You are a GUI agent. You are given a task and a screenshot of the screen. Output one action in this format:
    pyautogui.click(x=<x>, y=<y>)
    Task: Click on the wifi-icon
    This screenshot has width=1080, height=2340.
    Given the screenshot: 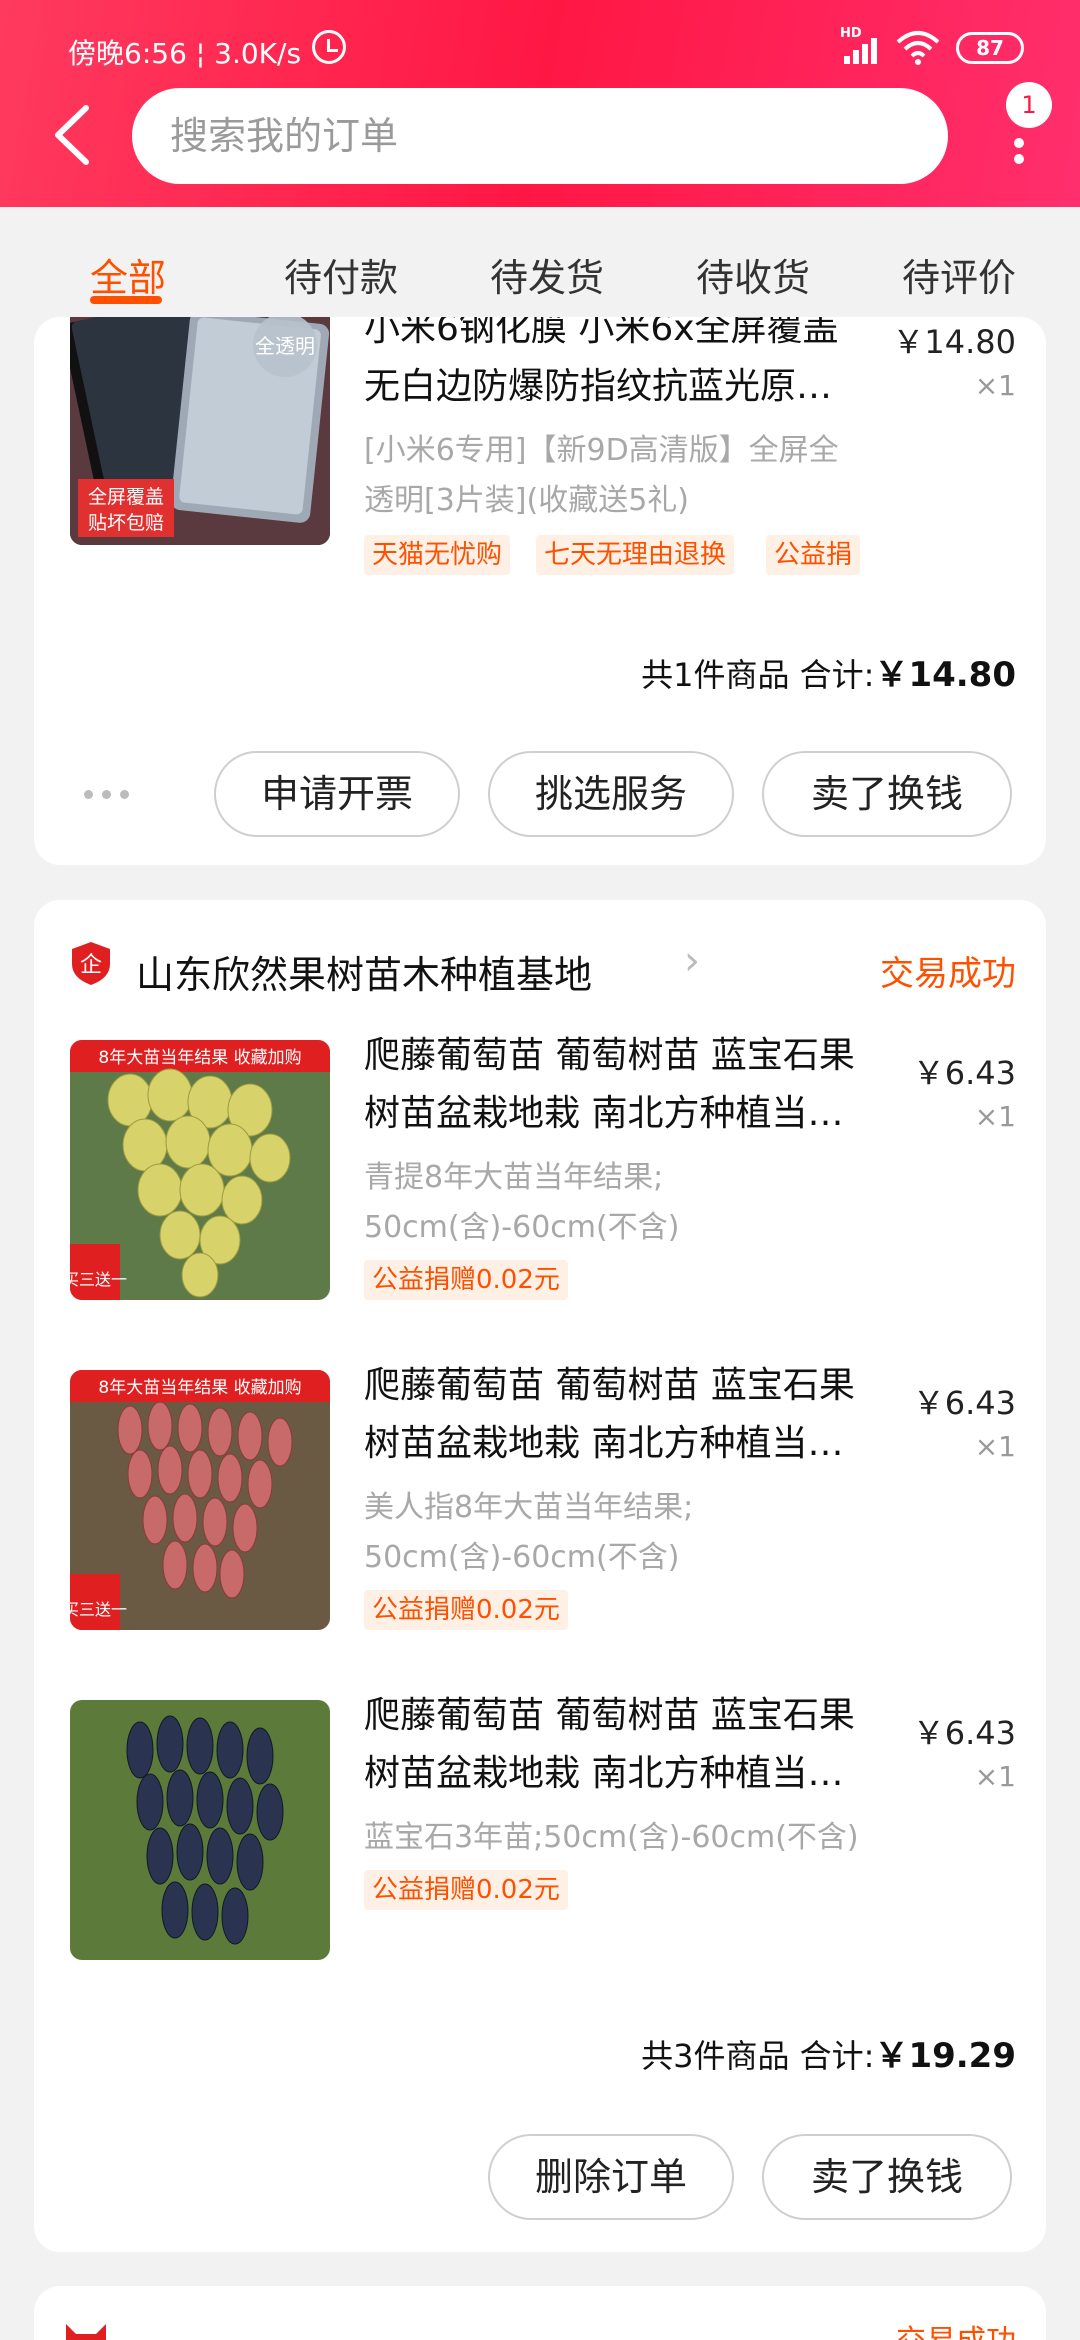 What is the action you would take?
    pyautogui.click(x=918, y=48)
    